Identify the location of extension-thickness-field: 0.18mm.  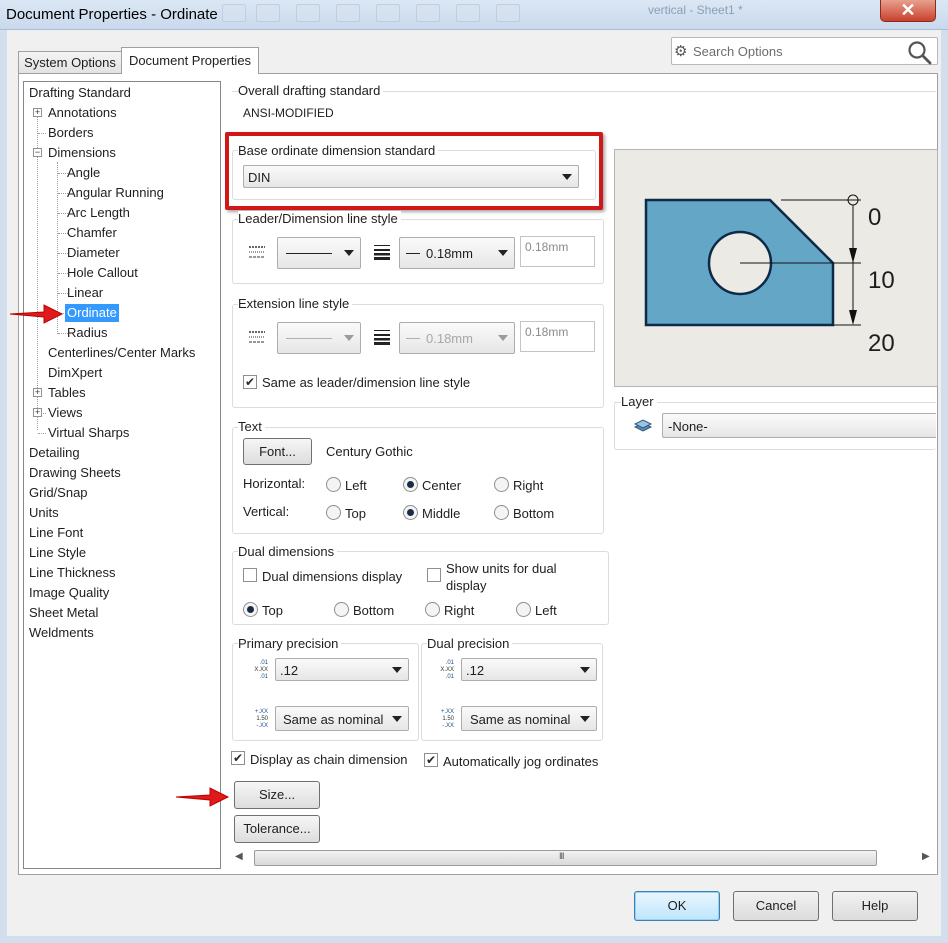
(557, 336).